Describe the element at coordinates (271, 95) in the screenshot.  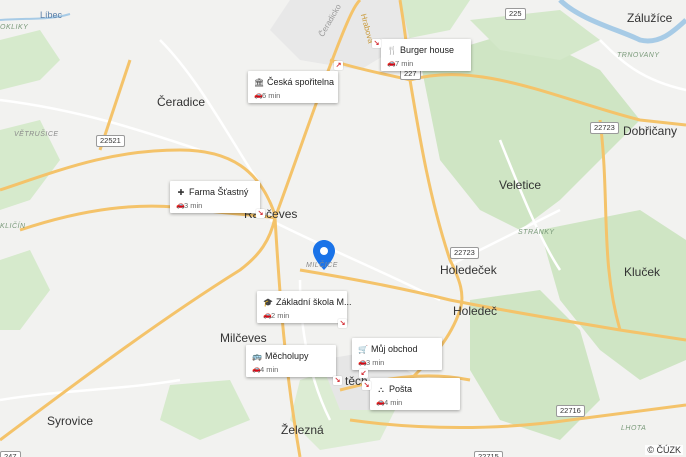
I see `poi-travel-time: 6 min` at that location.